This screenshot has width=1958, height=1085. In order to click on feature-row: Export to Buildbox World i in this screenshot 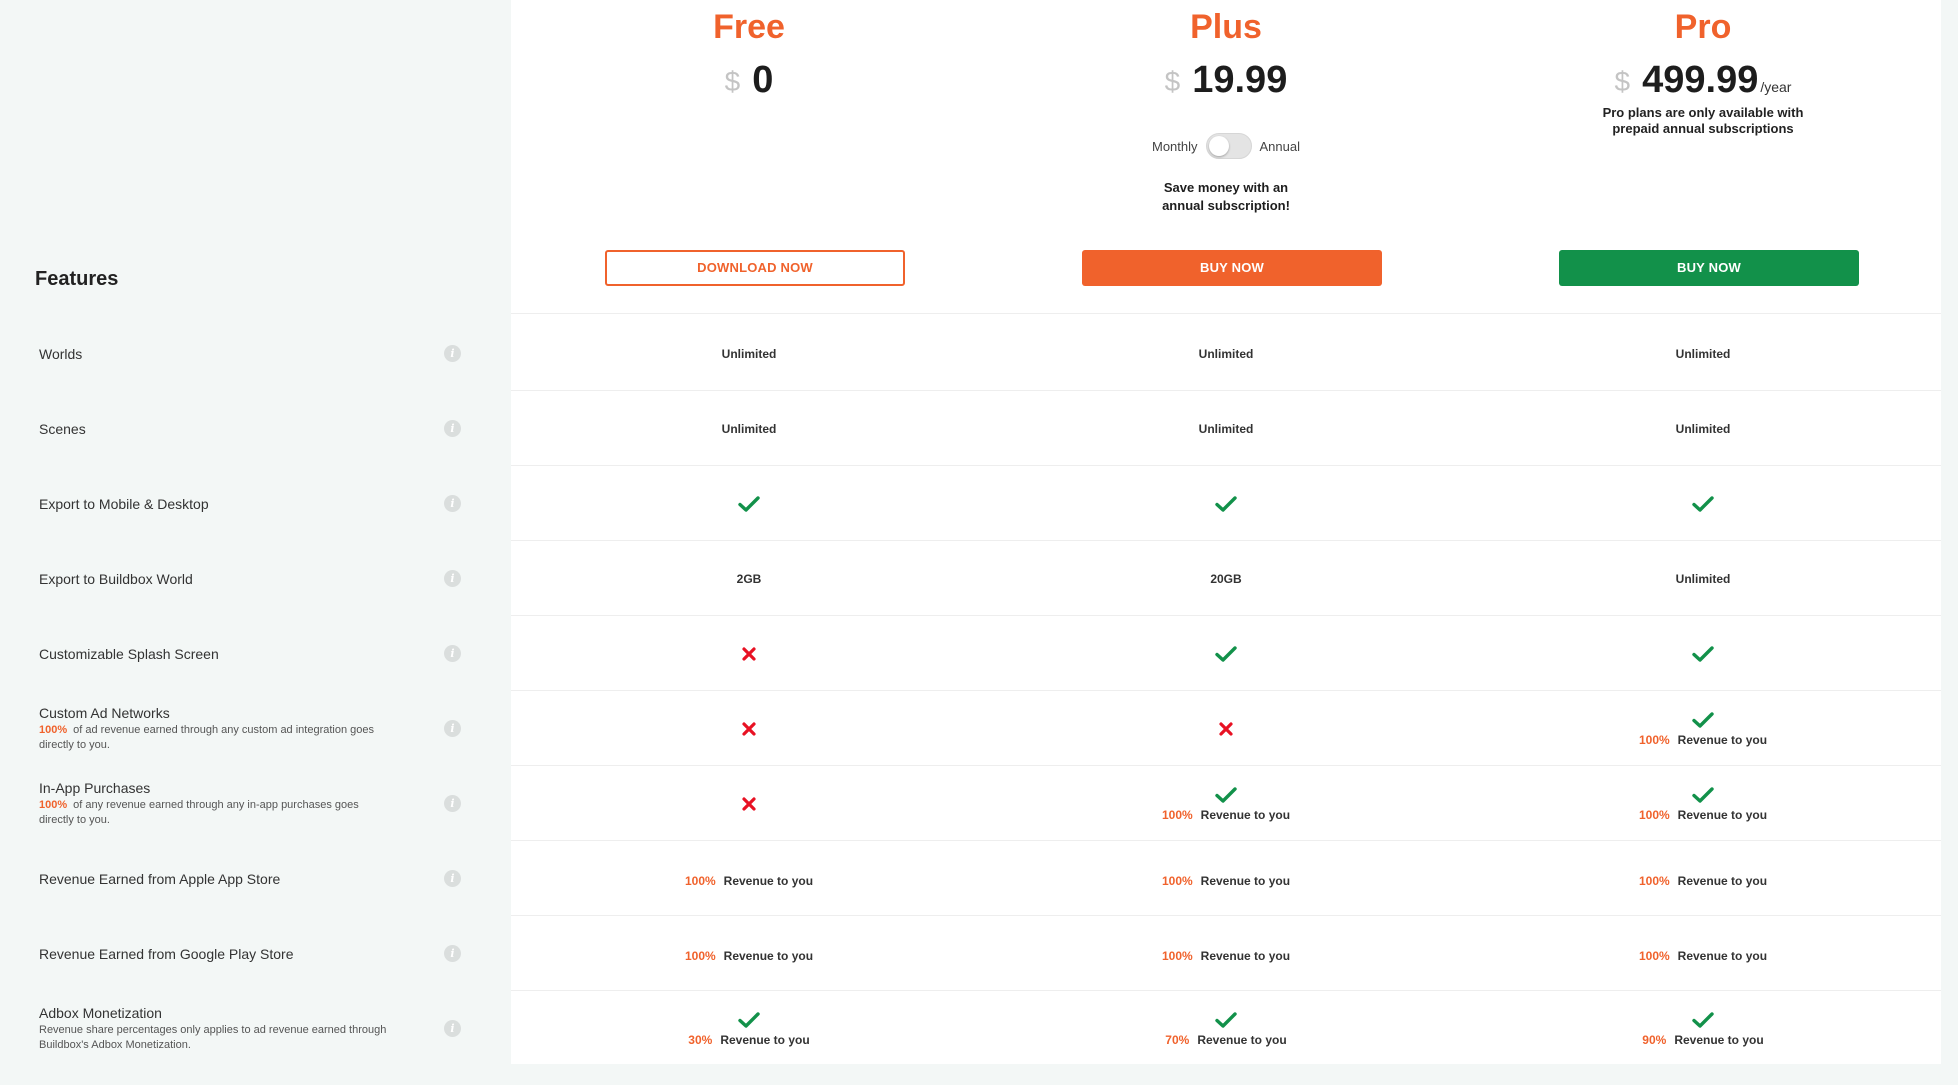, I will do `click(255, 578)`.